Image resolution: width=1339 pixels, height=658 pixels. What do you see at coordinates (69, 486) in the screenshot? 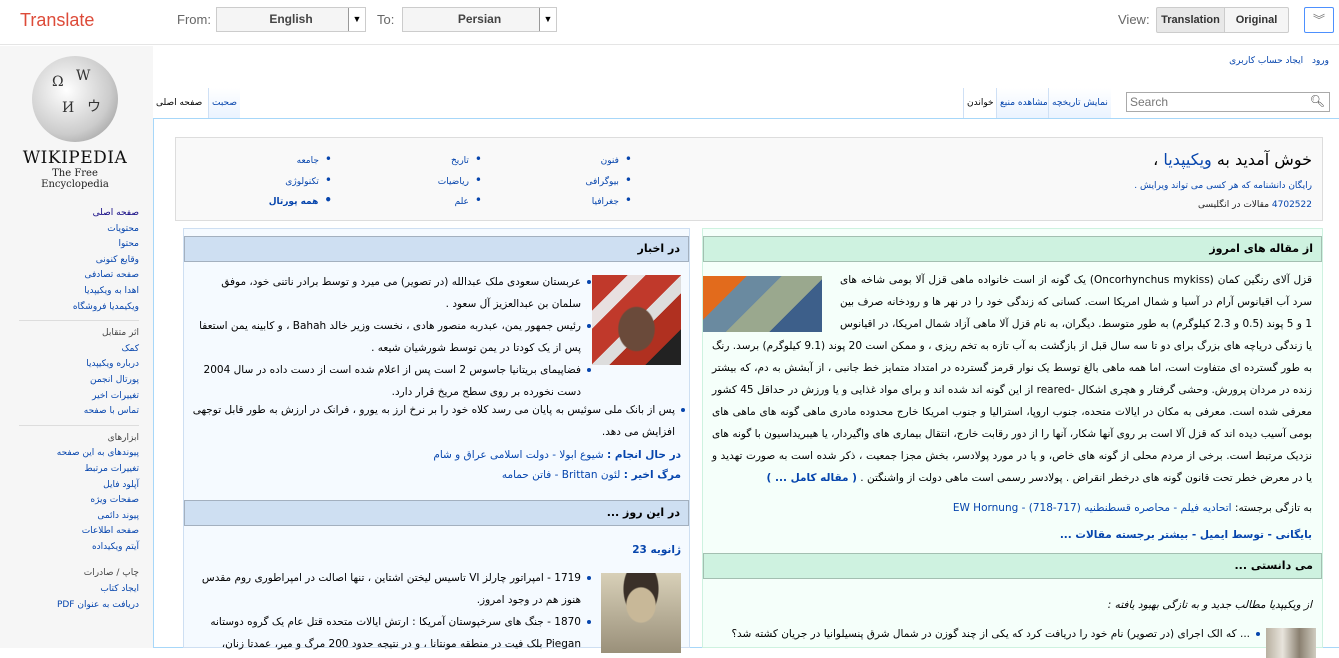
I see `sidebar-item: آپلود فایل` at bounding box center [69, 486].